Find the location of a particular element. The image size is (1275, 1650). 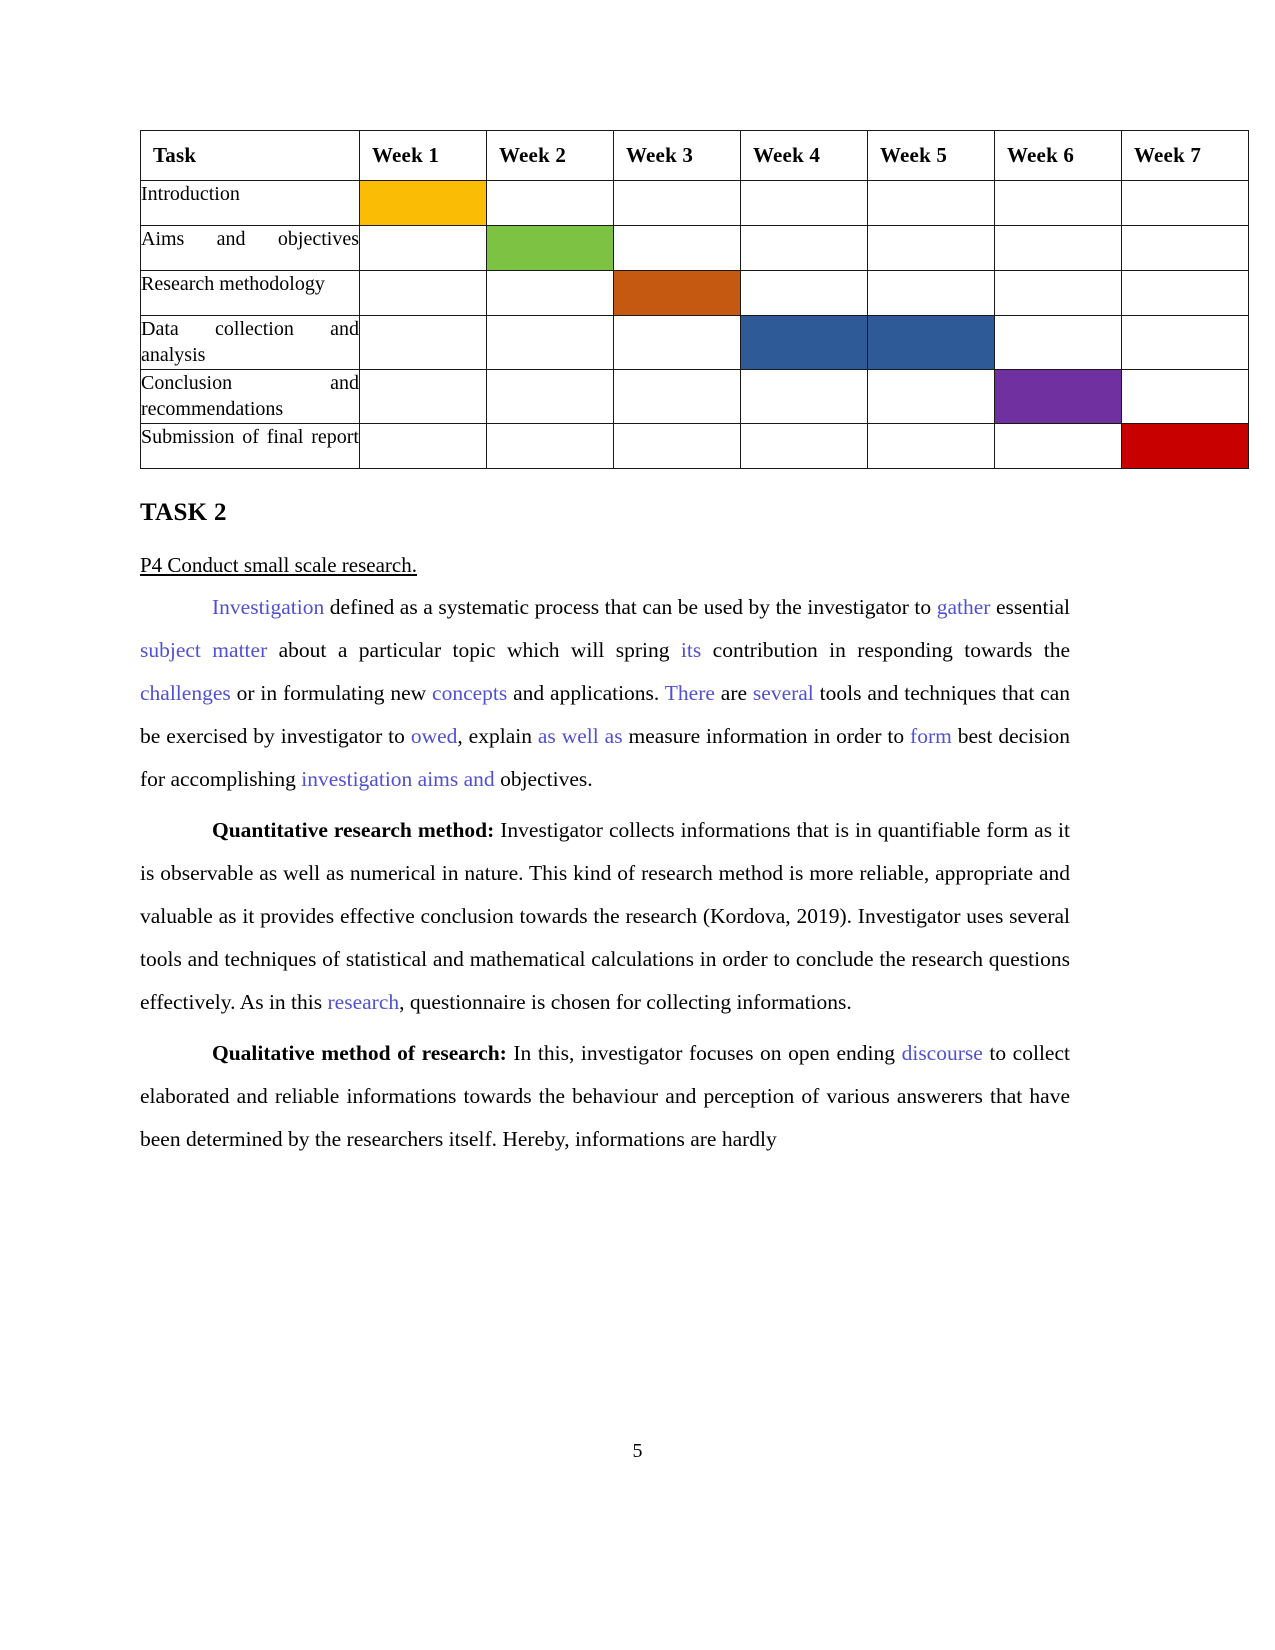

column-header-week-5: Week 5 is located at coordinates (931, 155).